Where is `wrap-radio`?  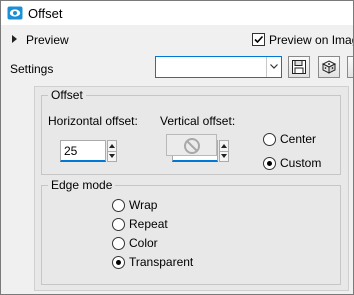 wrap-radio is located at coordinates (118, 205).